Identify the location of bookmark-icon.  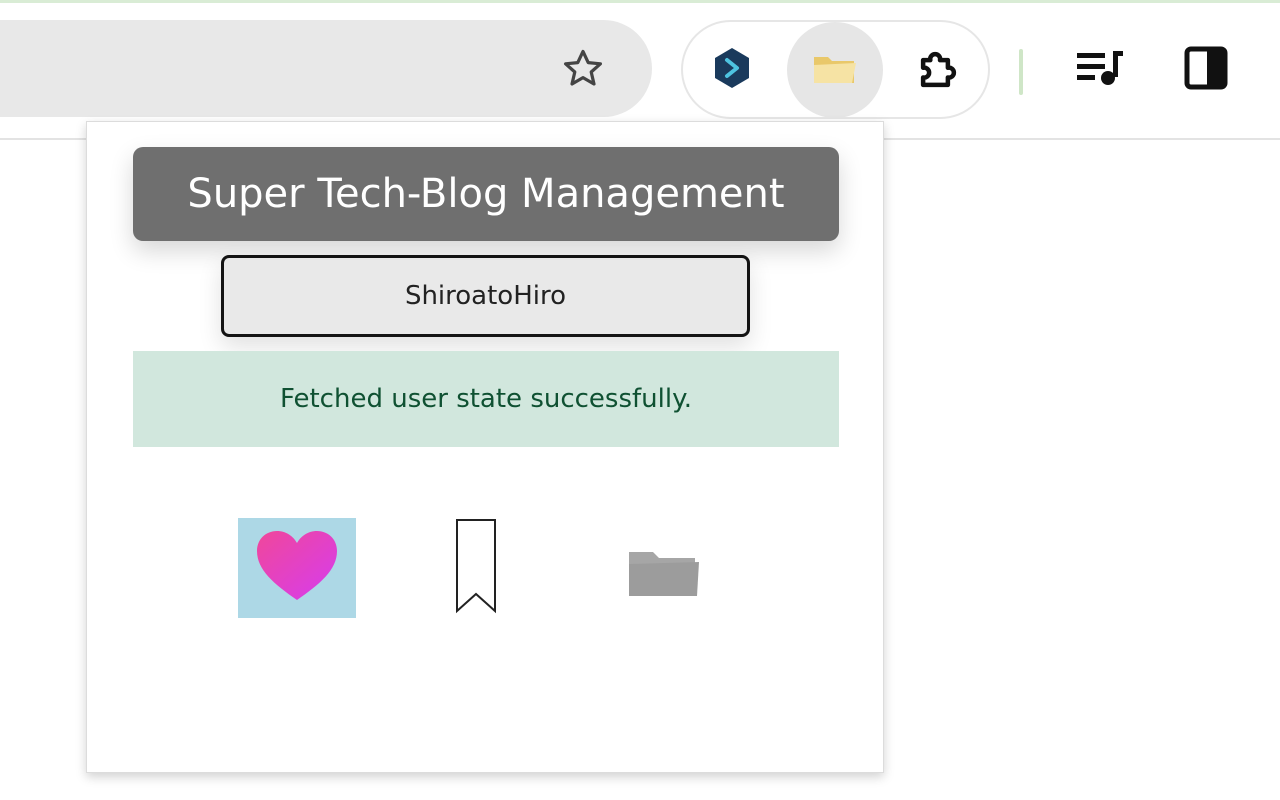
(476, 568).